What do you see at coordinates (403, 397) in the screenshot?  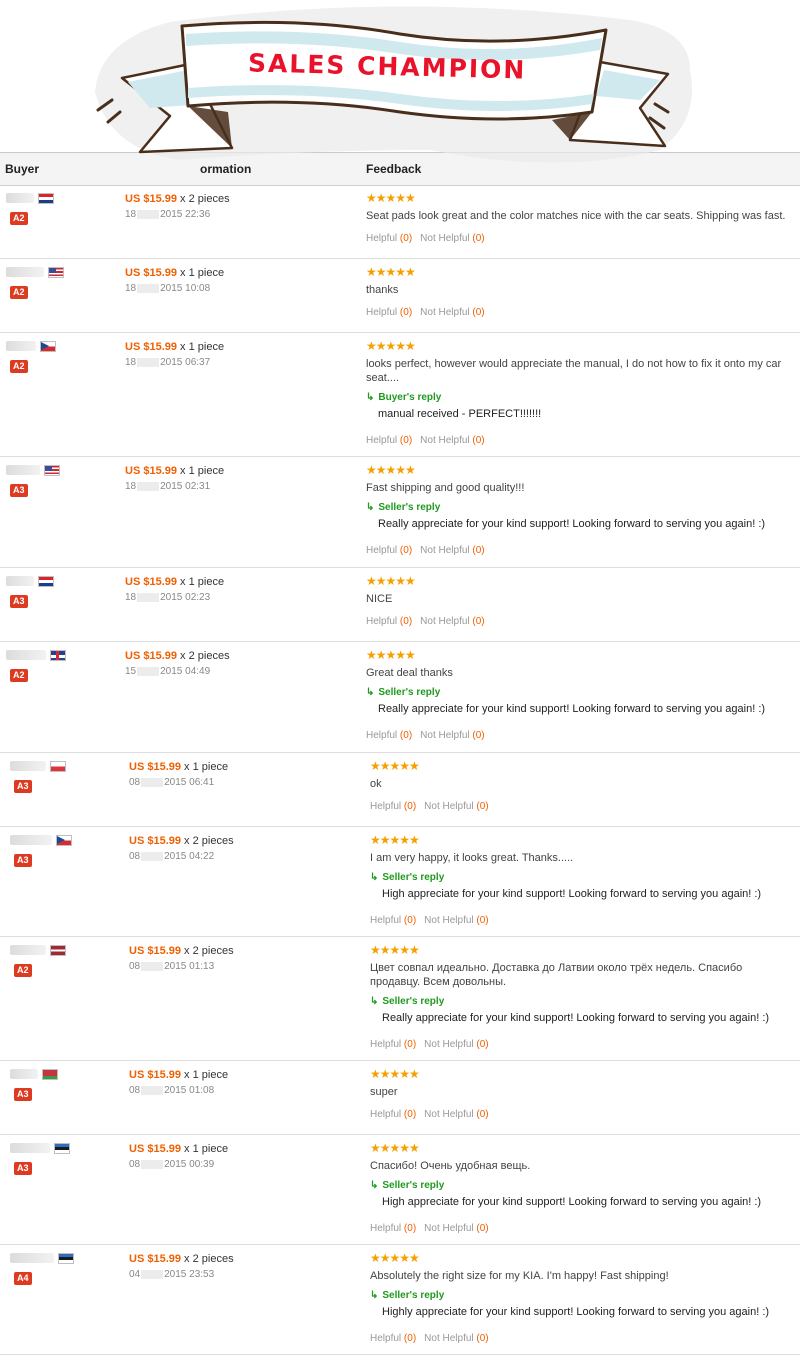 I see `reply-label: ↳ Buyer's reply` at bounding box center [403, 397].